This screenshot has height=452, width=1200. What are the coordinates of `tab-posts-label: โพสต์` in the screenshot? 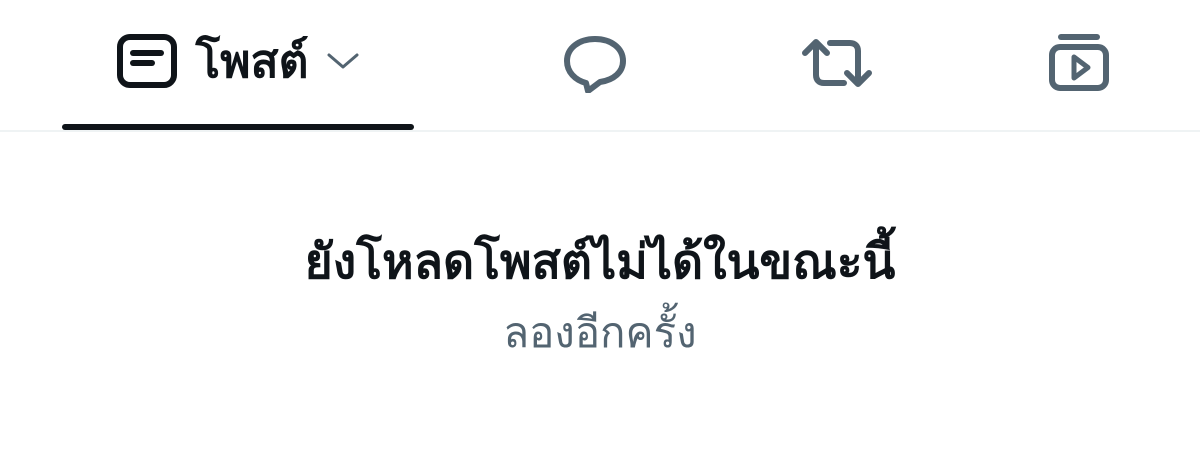 It's located at (252, 61).